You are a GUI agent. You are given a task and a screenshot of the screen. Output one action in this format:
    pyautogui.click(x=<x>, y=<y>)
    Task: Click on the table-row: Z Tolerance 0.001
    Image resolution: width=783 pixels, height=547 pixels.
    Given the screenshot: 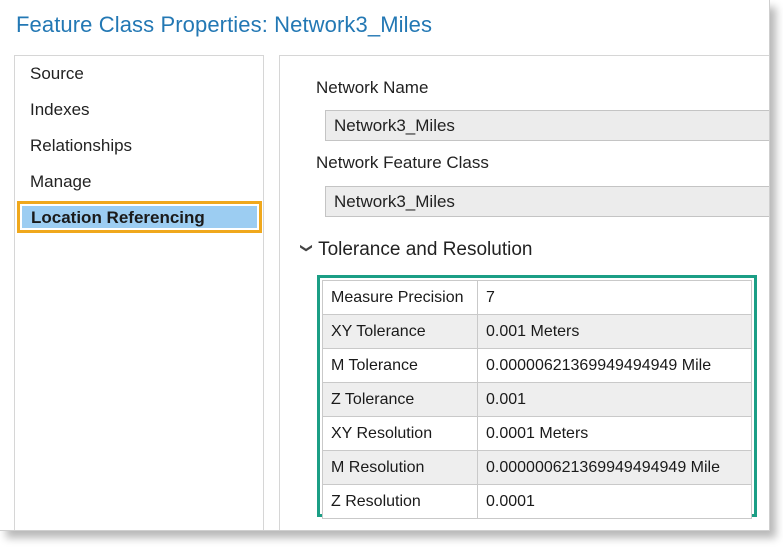 What is the action you would take?
    pyautogui.click(x=537, y=399)
    